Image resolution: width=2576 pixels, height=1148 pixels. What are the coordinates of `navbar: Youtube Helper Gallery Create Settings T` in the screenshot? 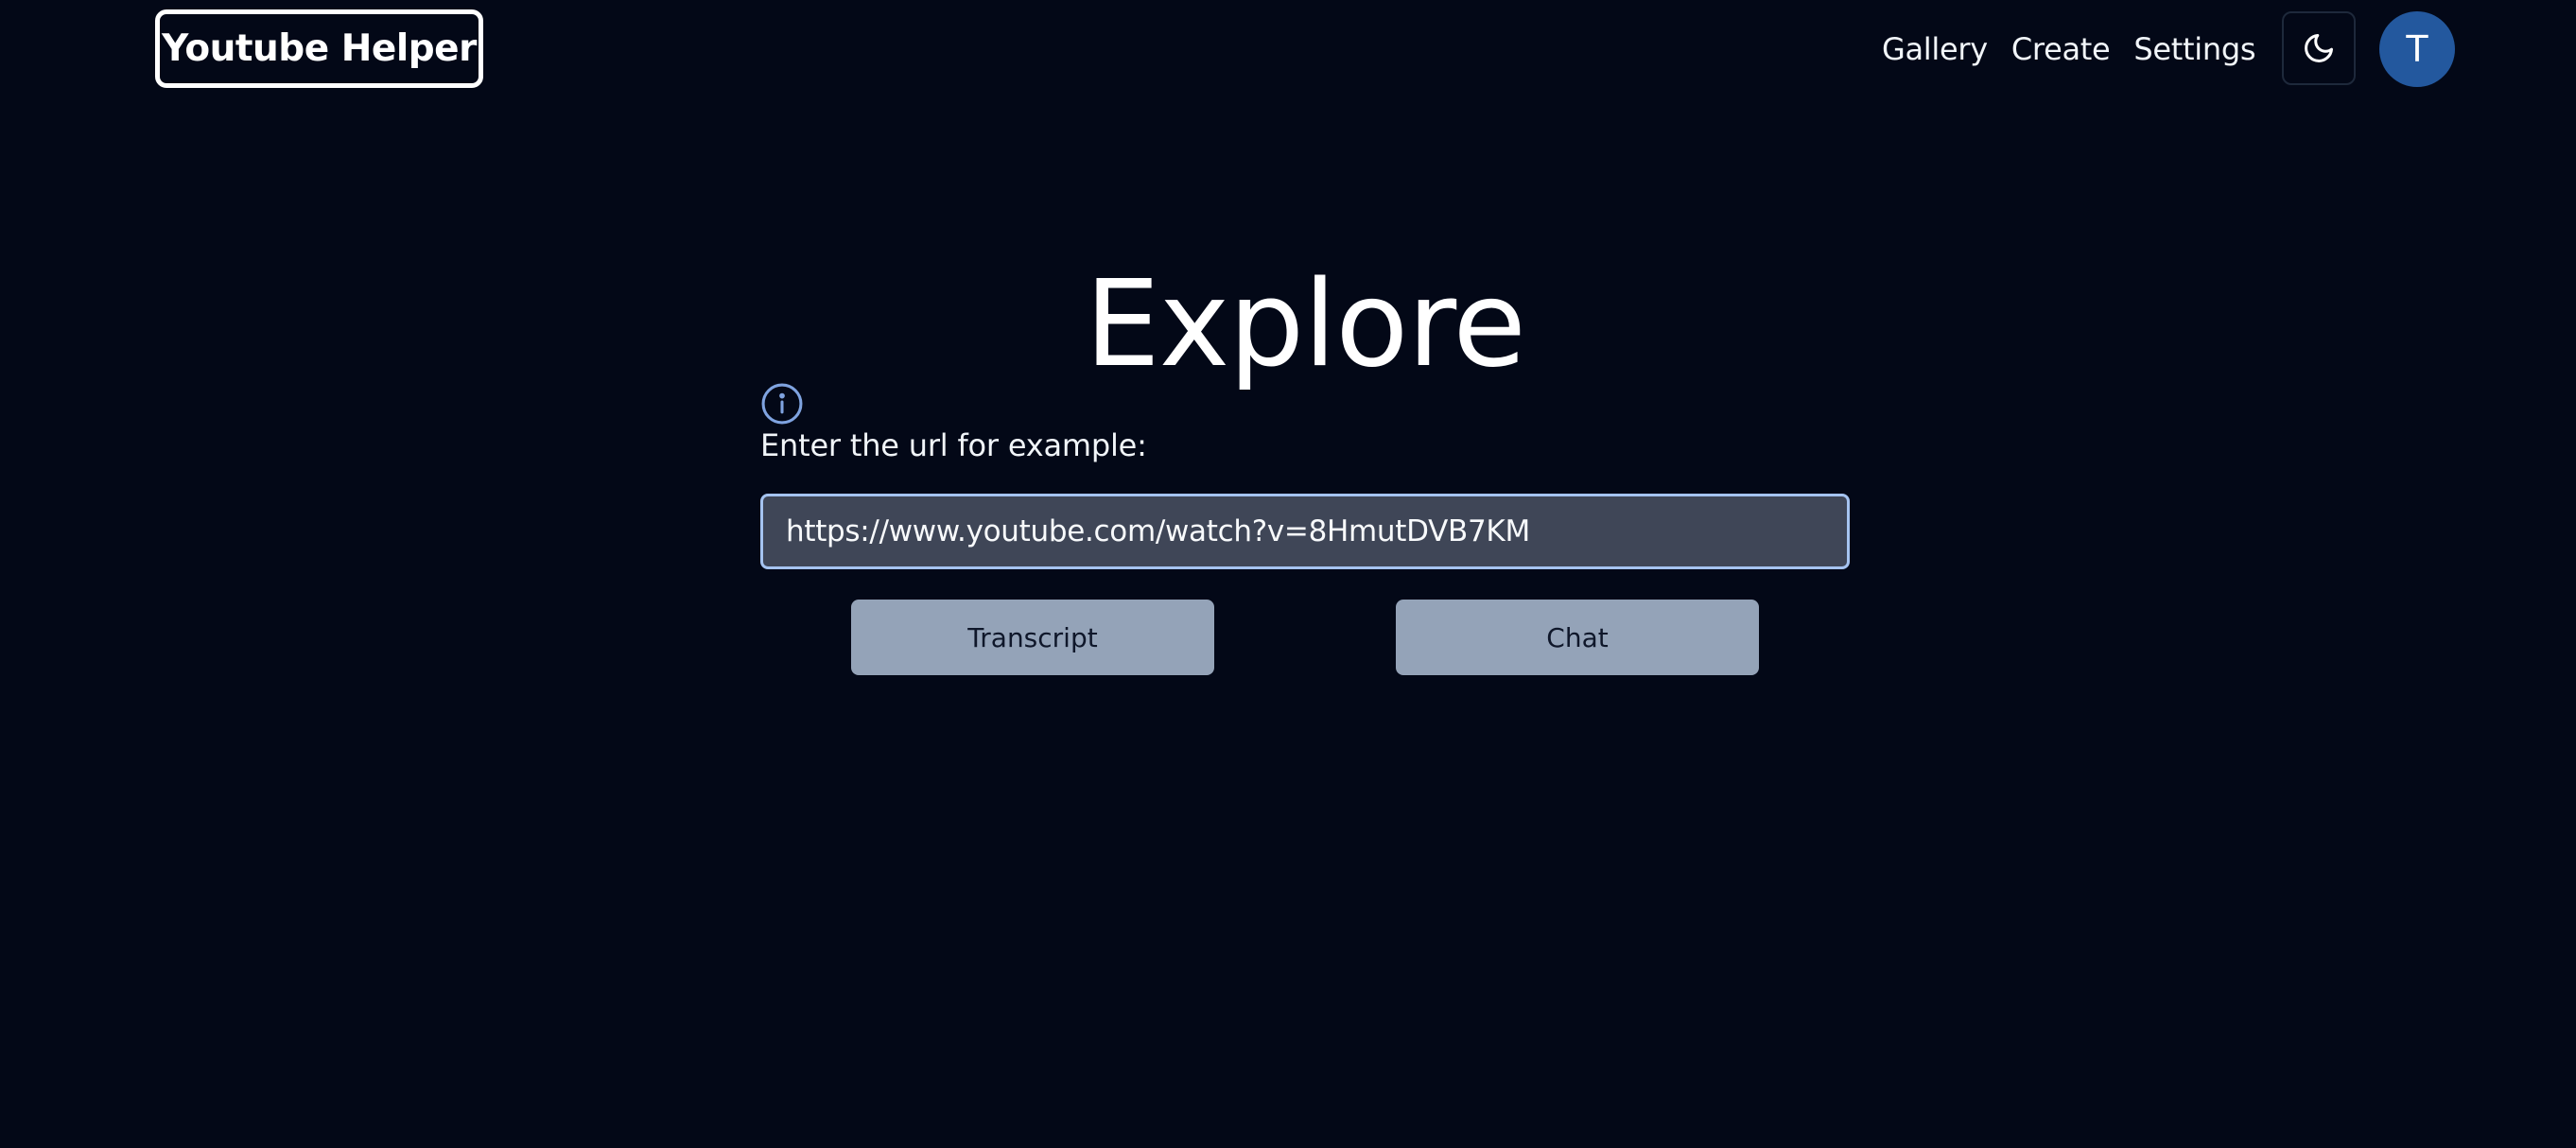 It's located at (1288, 49).